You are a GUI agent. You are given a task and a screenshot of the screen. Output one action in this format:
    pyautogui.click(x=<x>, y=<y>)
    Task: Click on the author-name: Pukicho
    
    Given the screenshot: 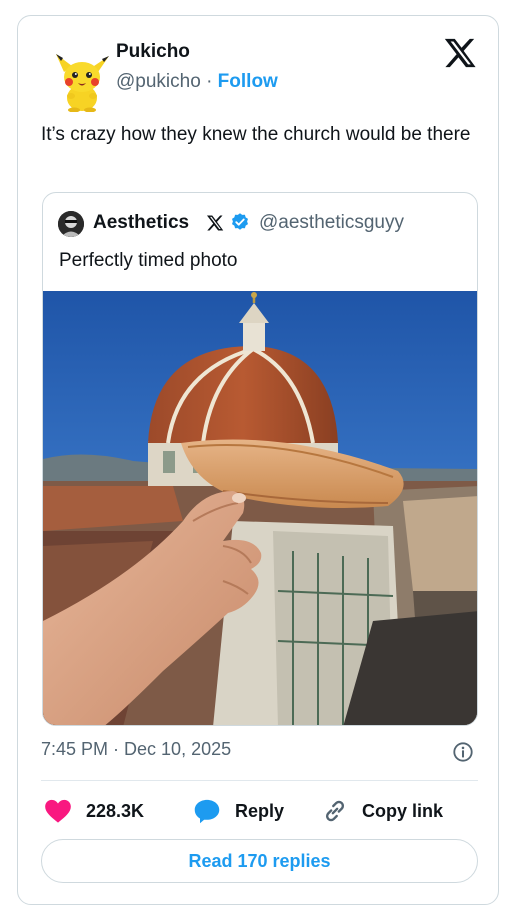 What is the action you would take?
    pyautogui.click(x=153, y=52)
    